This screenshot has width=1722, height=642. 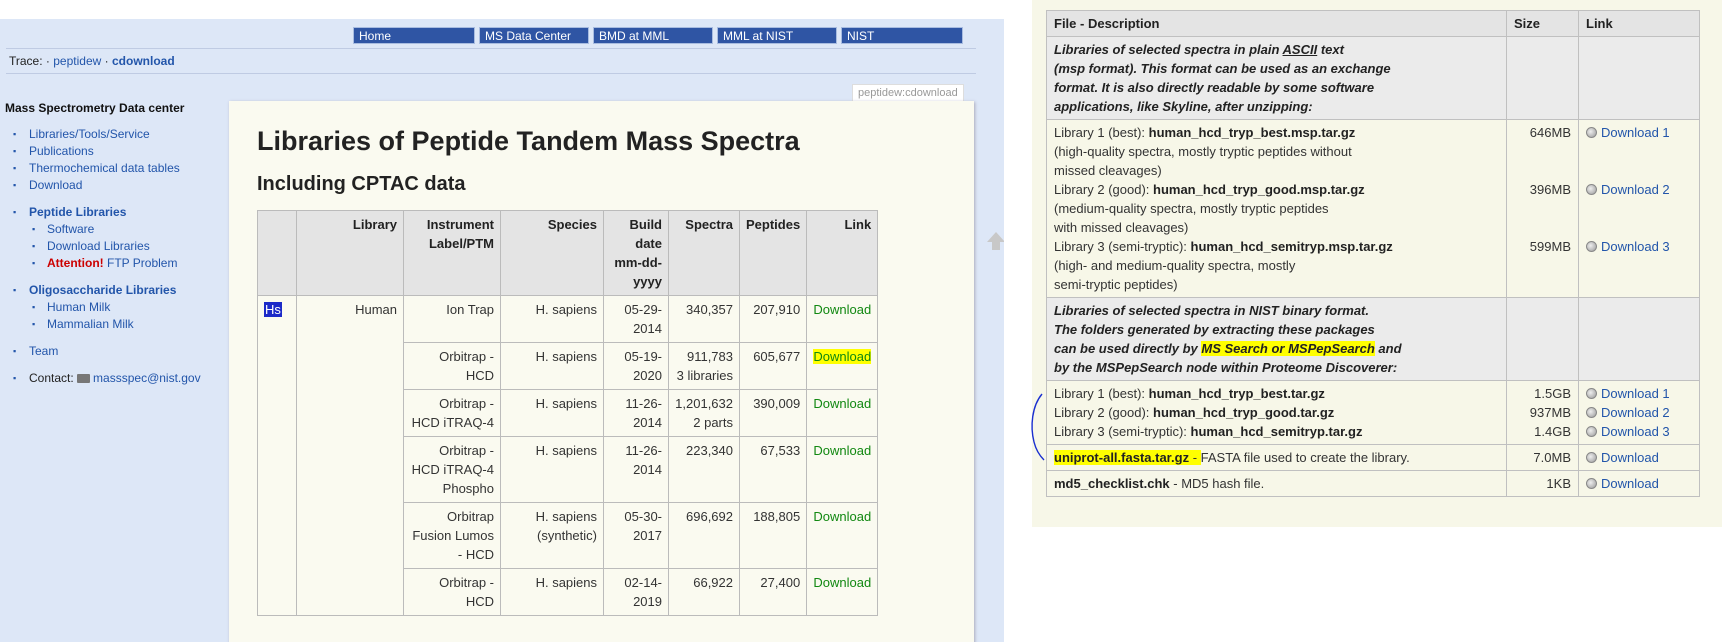 I want to click on sidebar-item-thermochemical: Thermochemical data tables, so click(x=110, y=168).